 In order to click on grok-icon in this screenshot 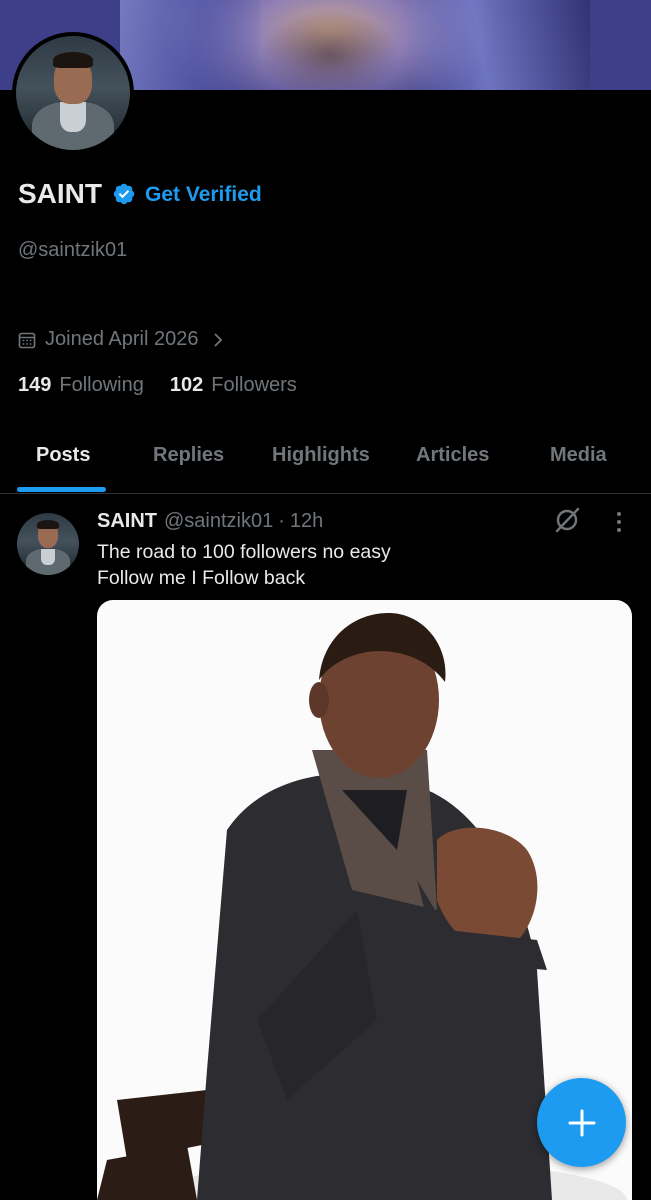, I will do `click(567, 520)`.